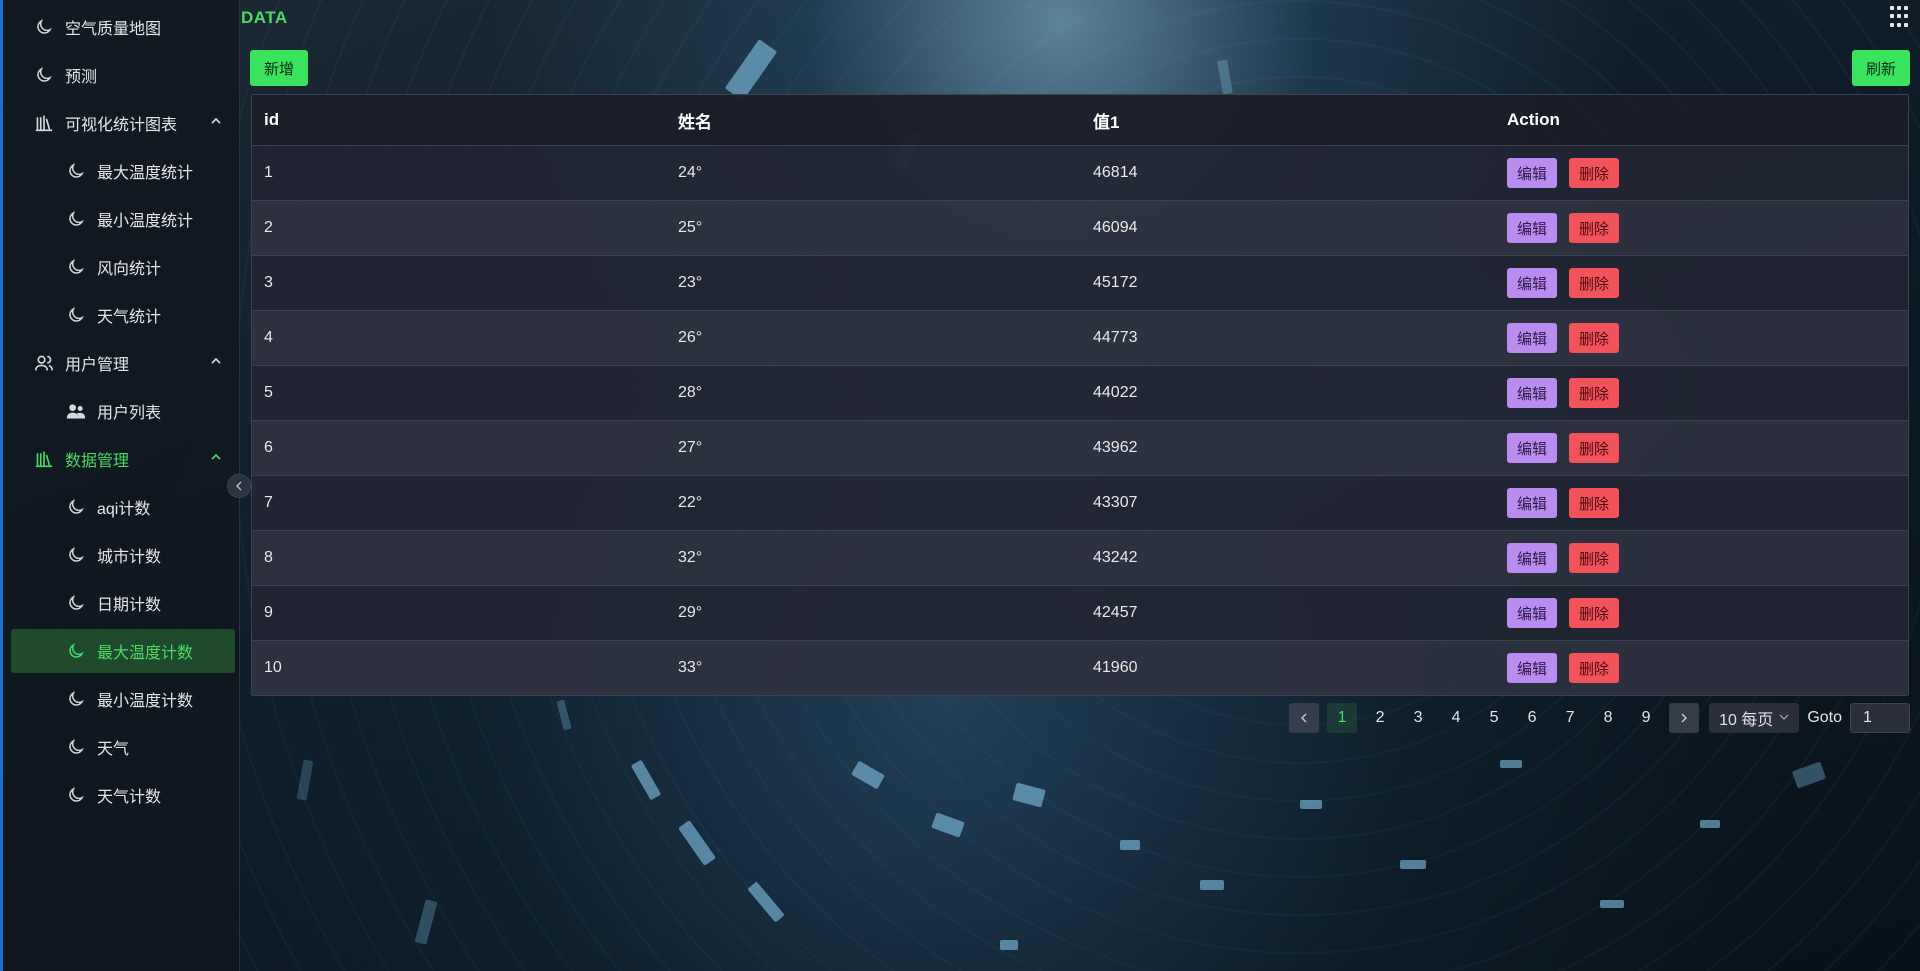 Image resolution: width=1920 pixels, height=971 pixels. I want to click on cell-id: 7, so click(268, 502).